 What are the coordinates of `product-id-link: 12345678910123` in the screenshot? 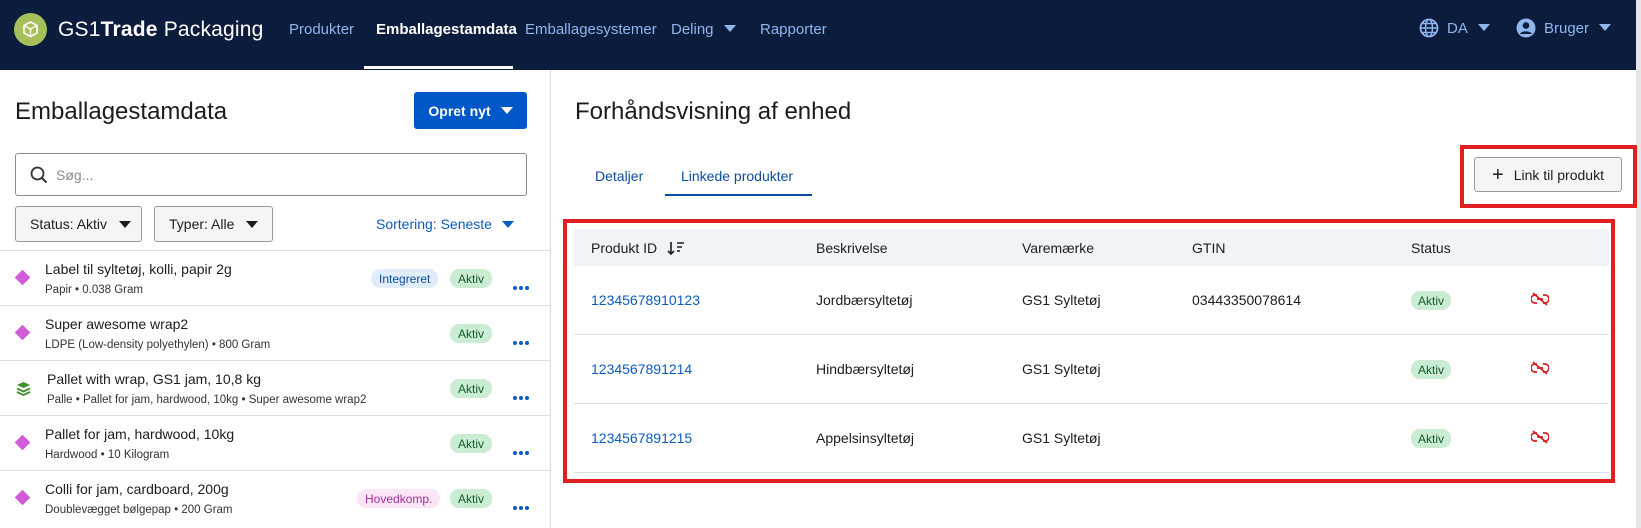 It's located at (645, 300).